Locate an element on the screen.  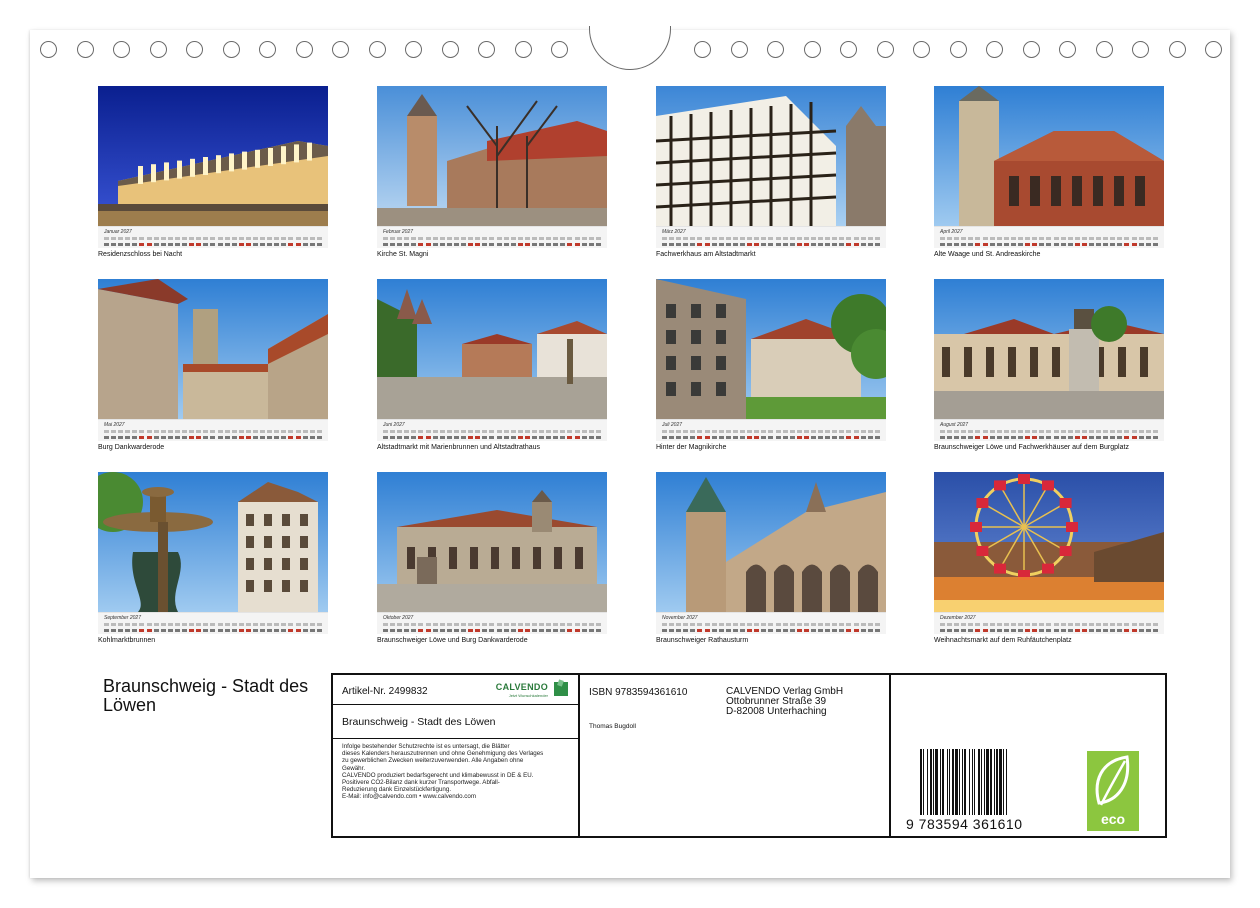
info-column-barcode: 9 783594 361610 eco is located at coordinates (1029, 755).